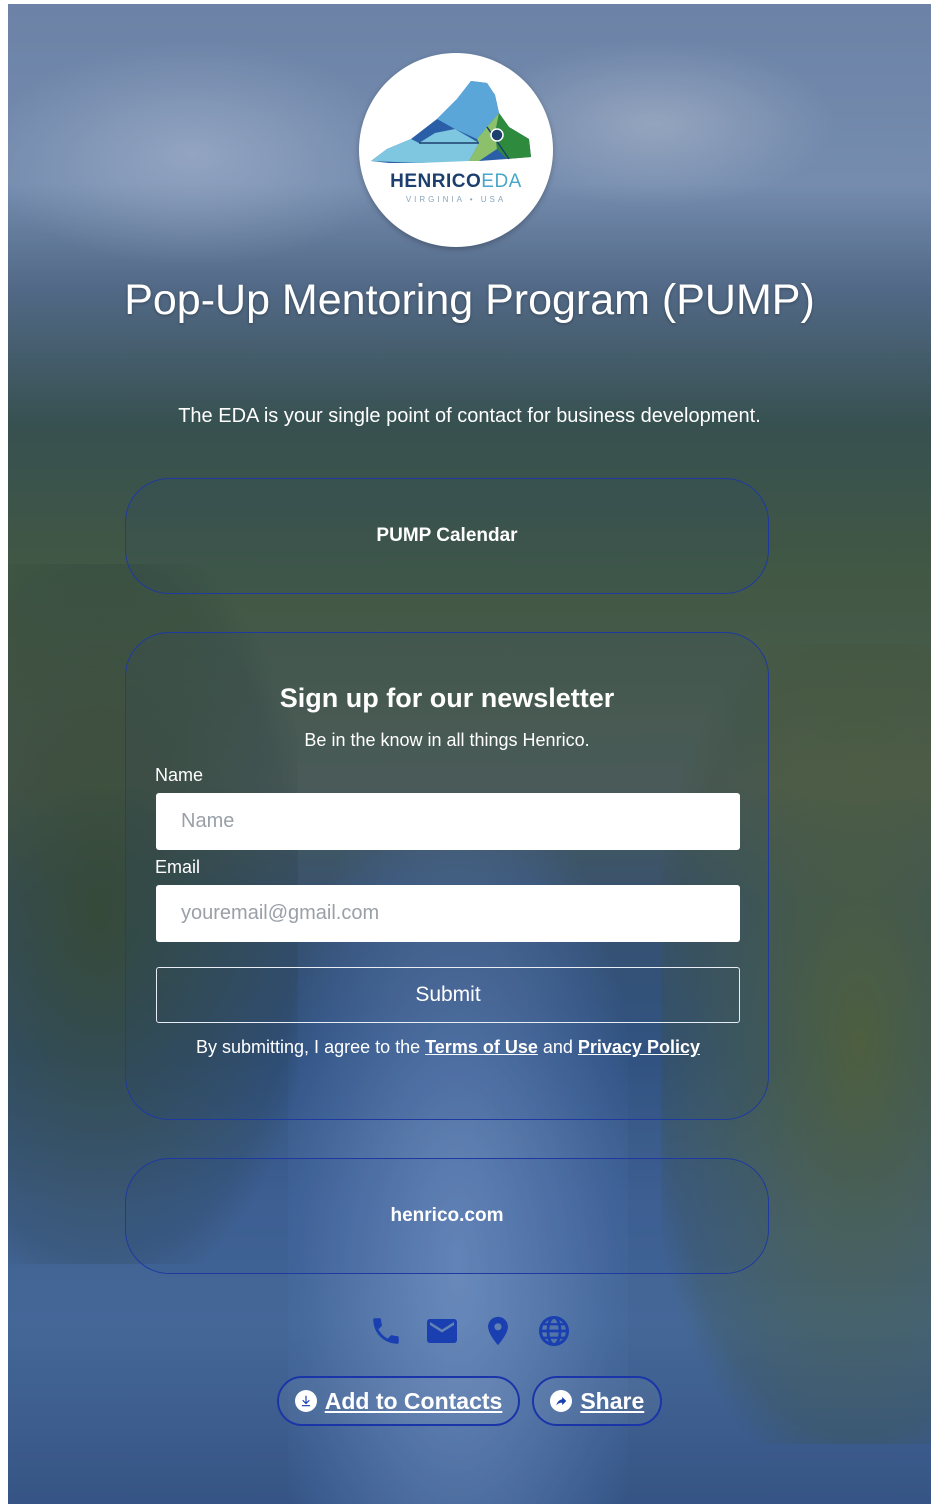 This screenshot has height=1507, width=931. I want to click on email-label: Email, so click(178, 867).